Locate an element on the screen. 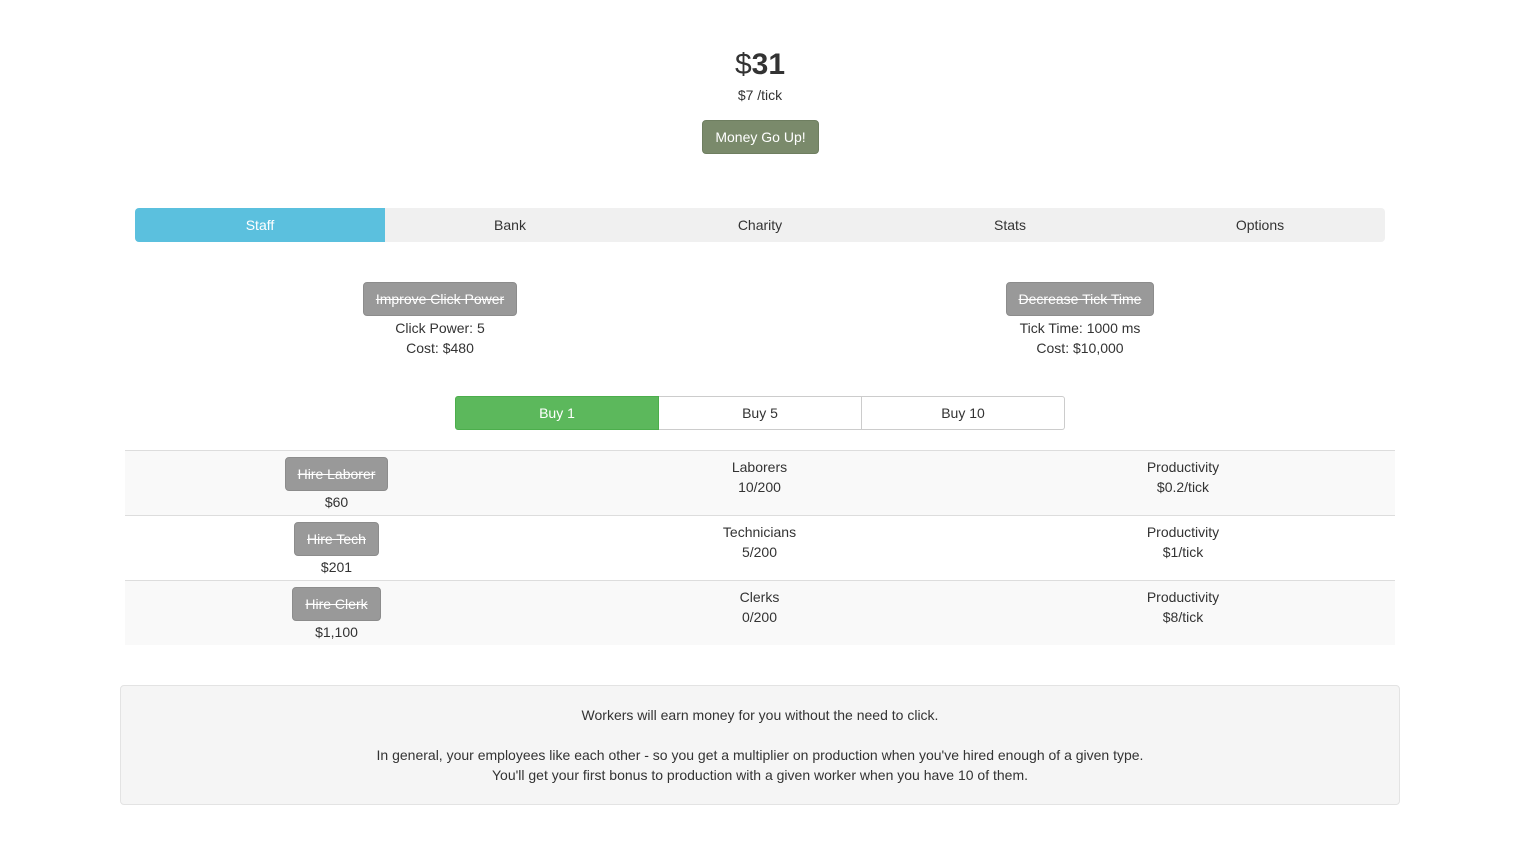 Image resolution: width=1532 pixels, height=855 pixels. productivity-cell: Productivity $0.2/tick is located at coordinates (1183, 483).